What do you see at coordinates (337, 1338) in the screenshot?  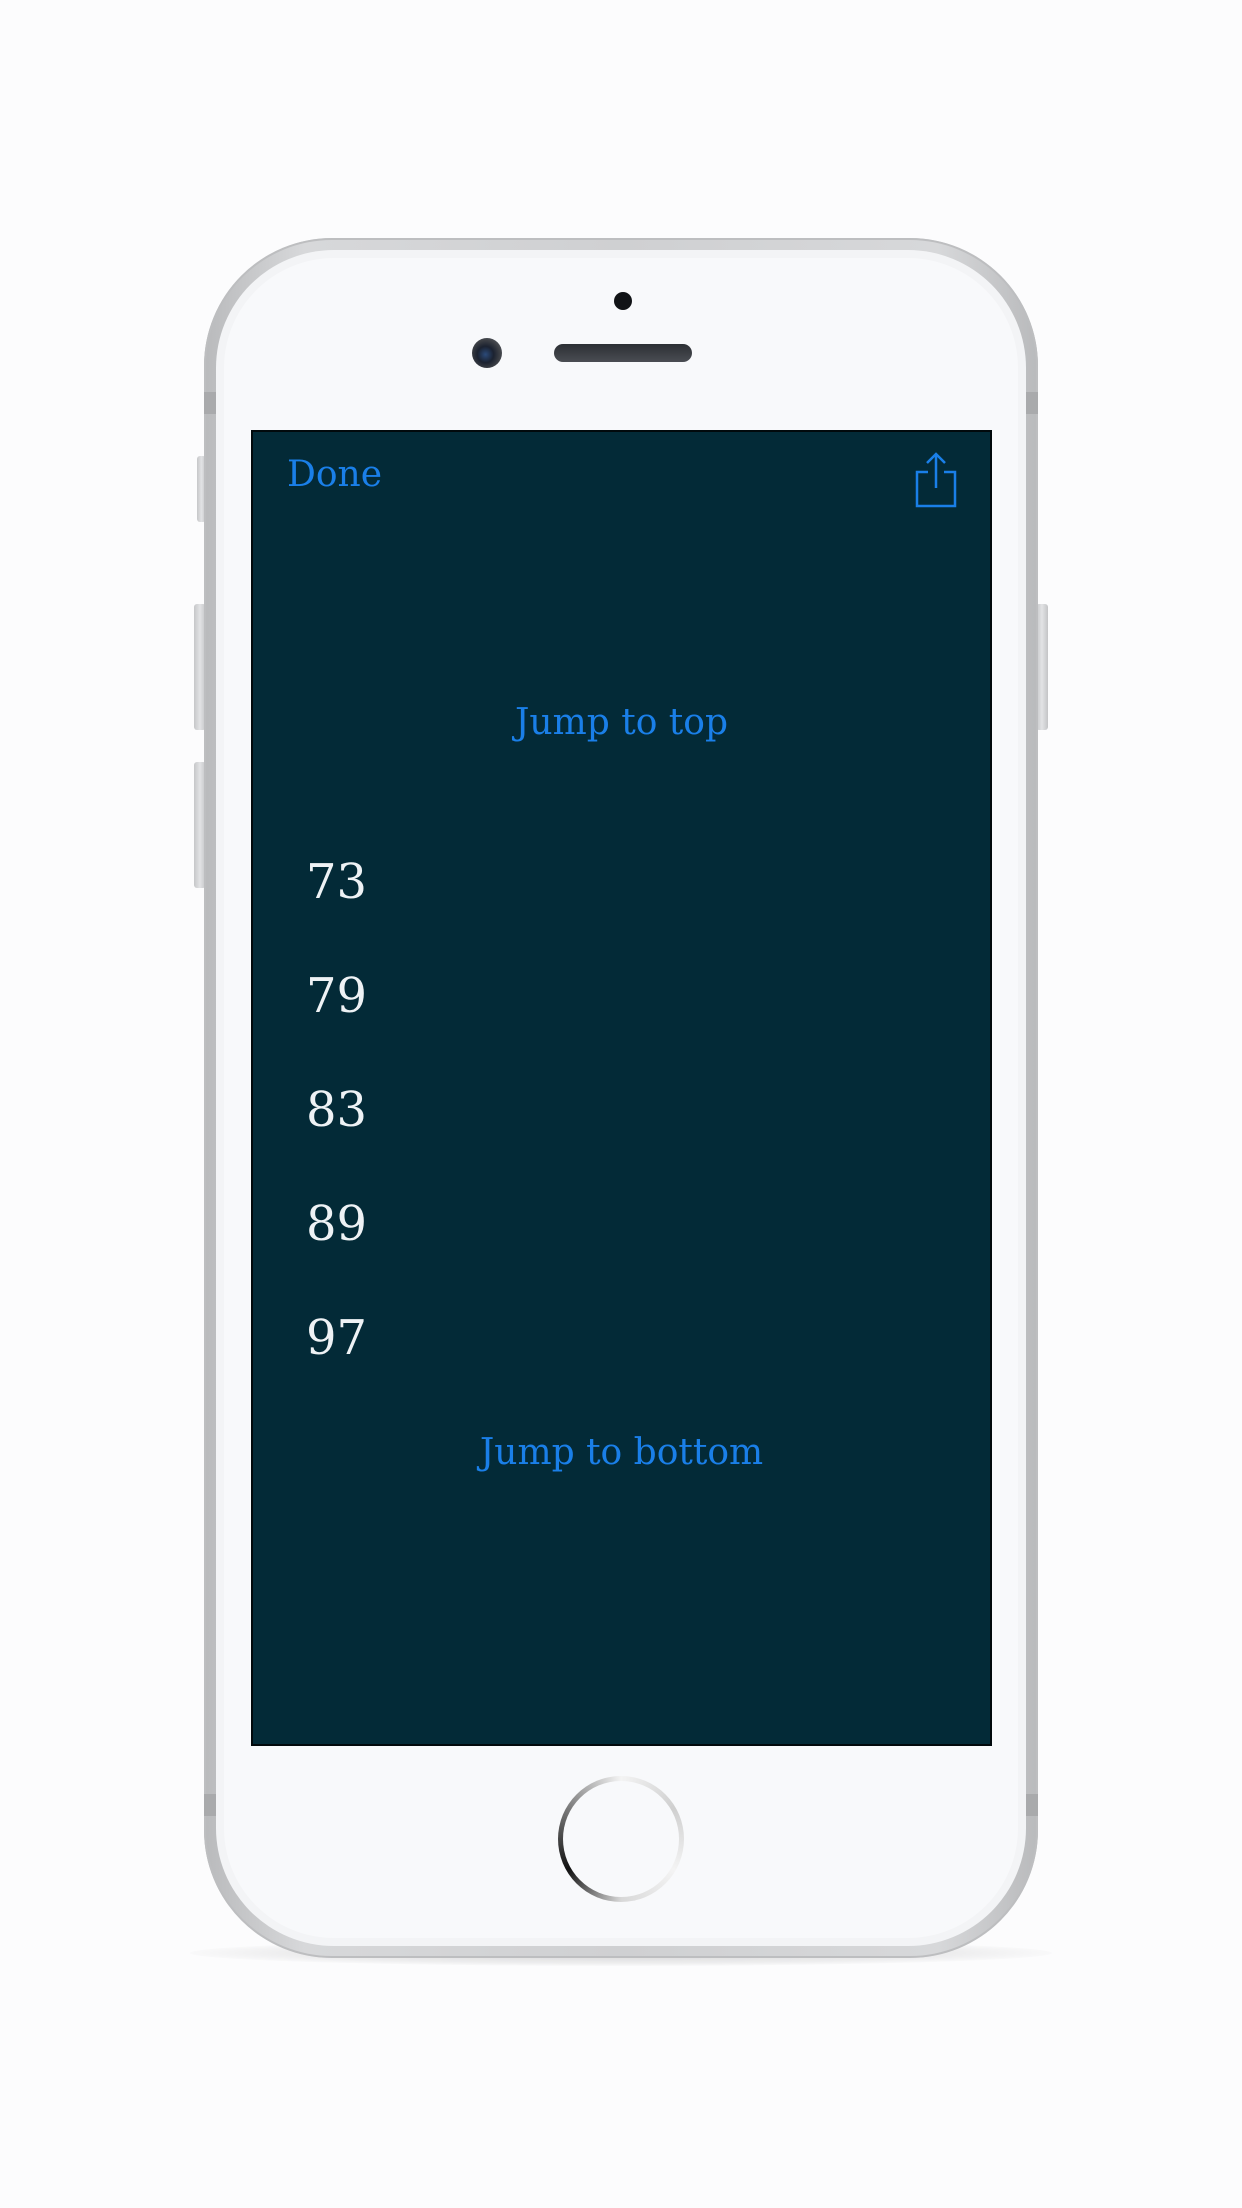 I see `list-item: 97` at bounding box center [337, 1338].